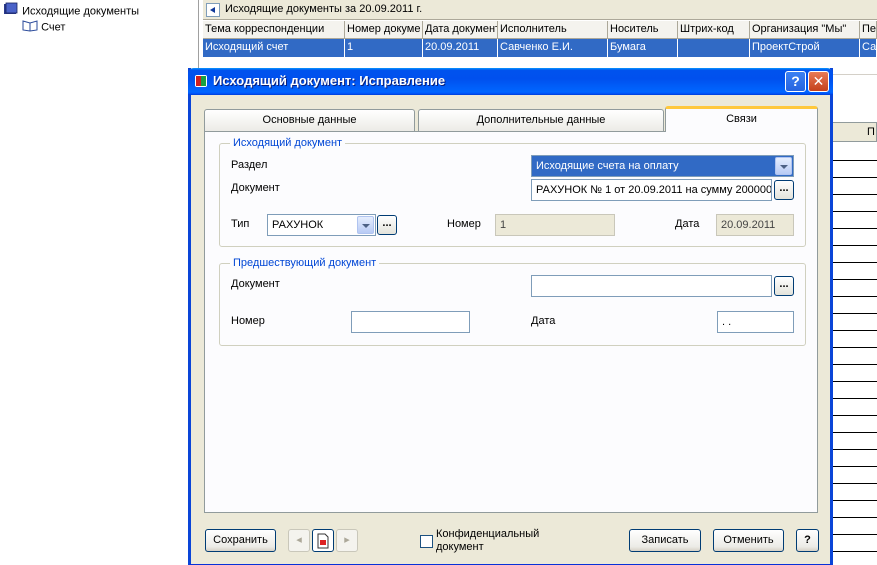 Image resolution: width=877 pixels, height=565 pixels. What do you see at coordinates (871, 132) in the screenshot?
I see `right-panel-label: П` at bounding box center [871, 132].